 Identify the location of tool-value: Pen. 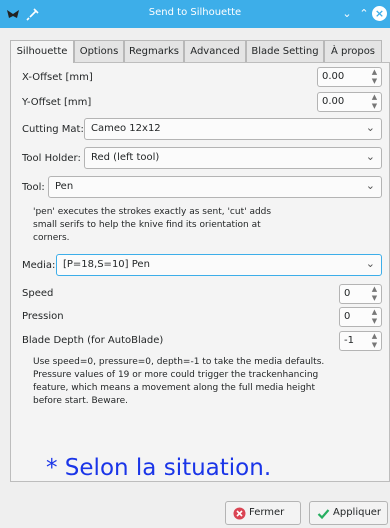
(64, 186).